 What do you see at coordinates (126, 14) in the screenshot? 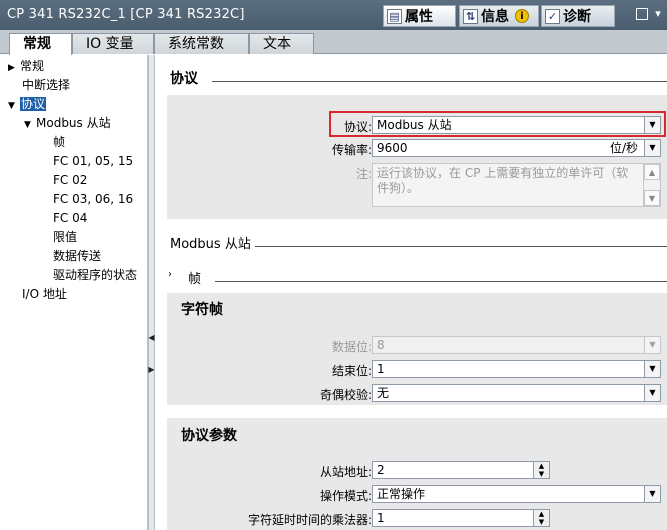
I see `window-title: CP 341 RS232C_1 [CP 341 RS232C]` at bounding box center [126, 14].